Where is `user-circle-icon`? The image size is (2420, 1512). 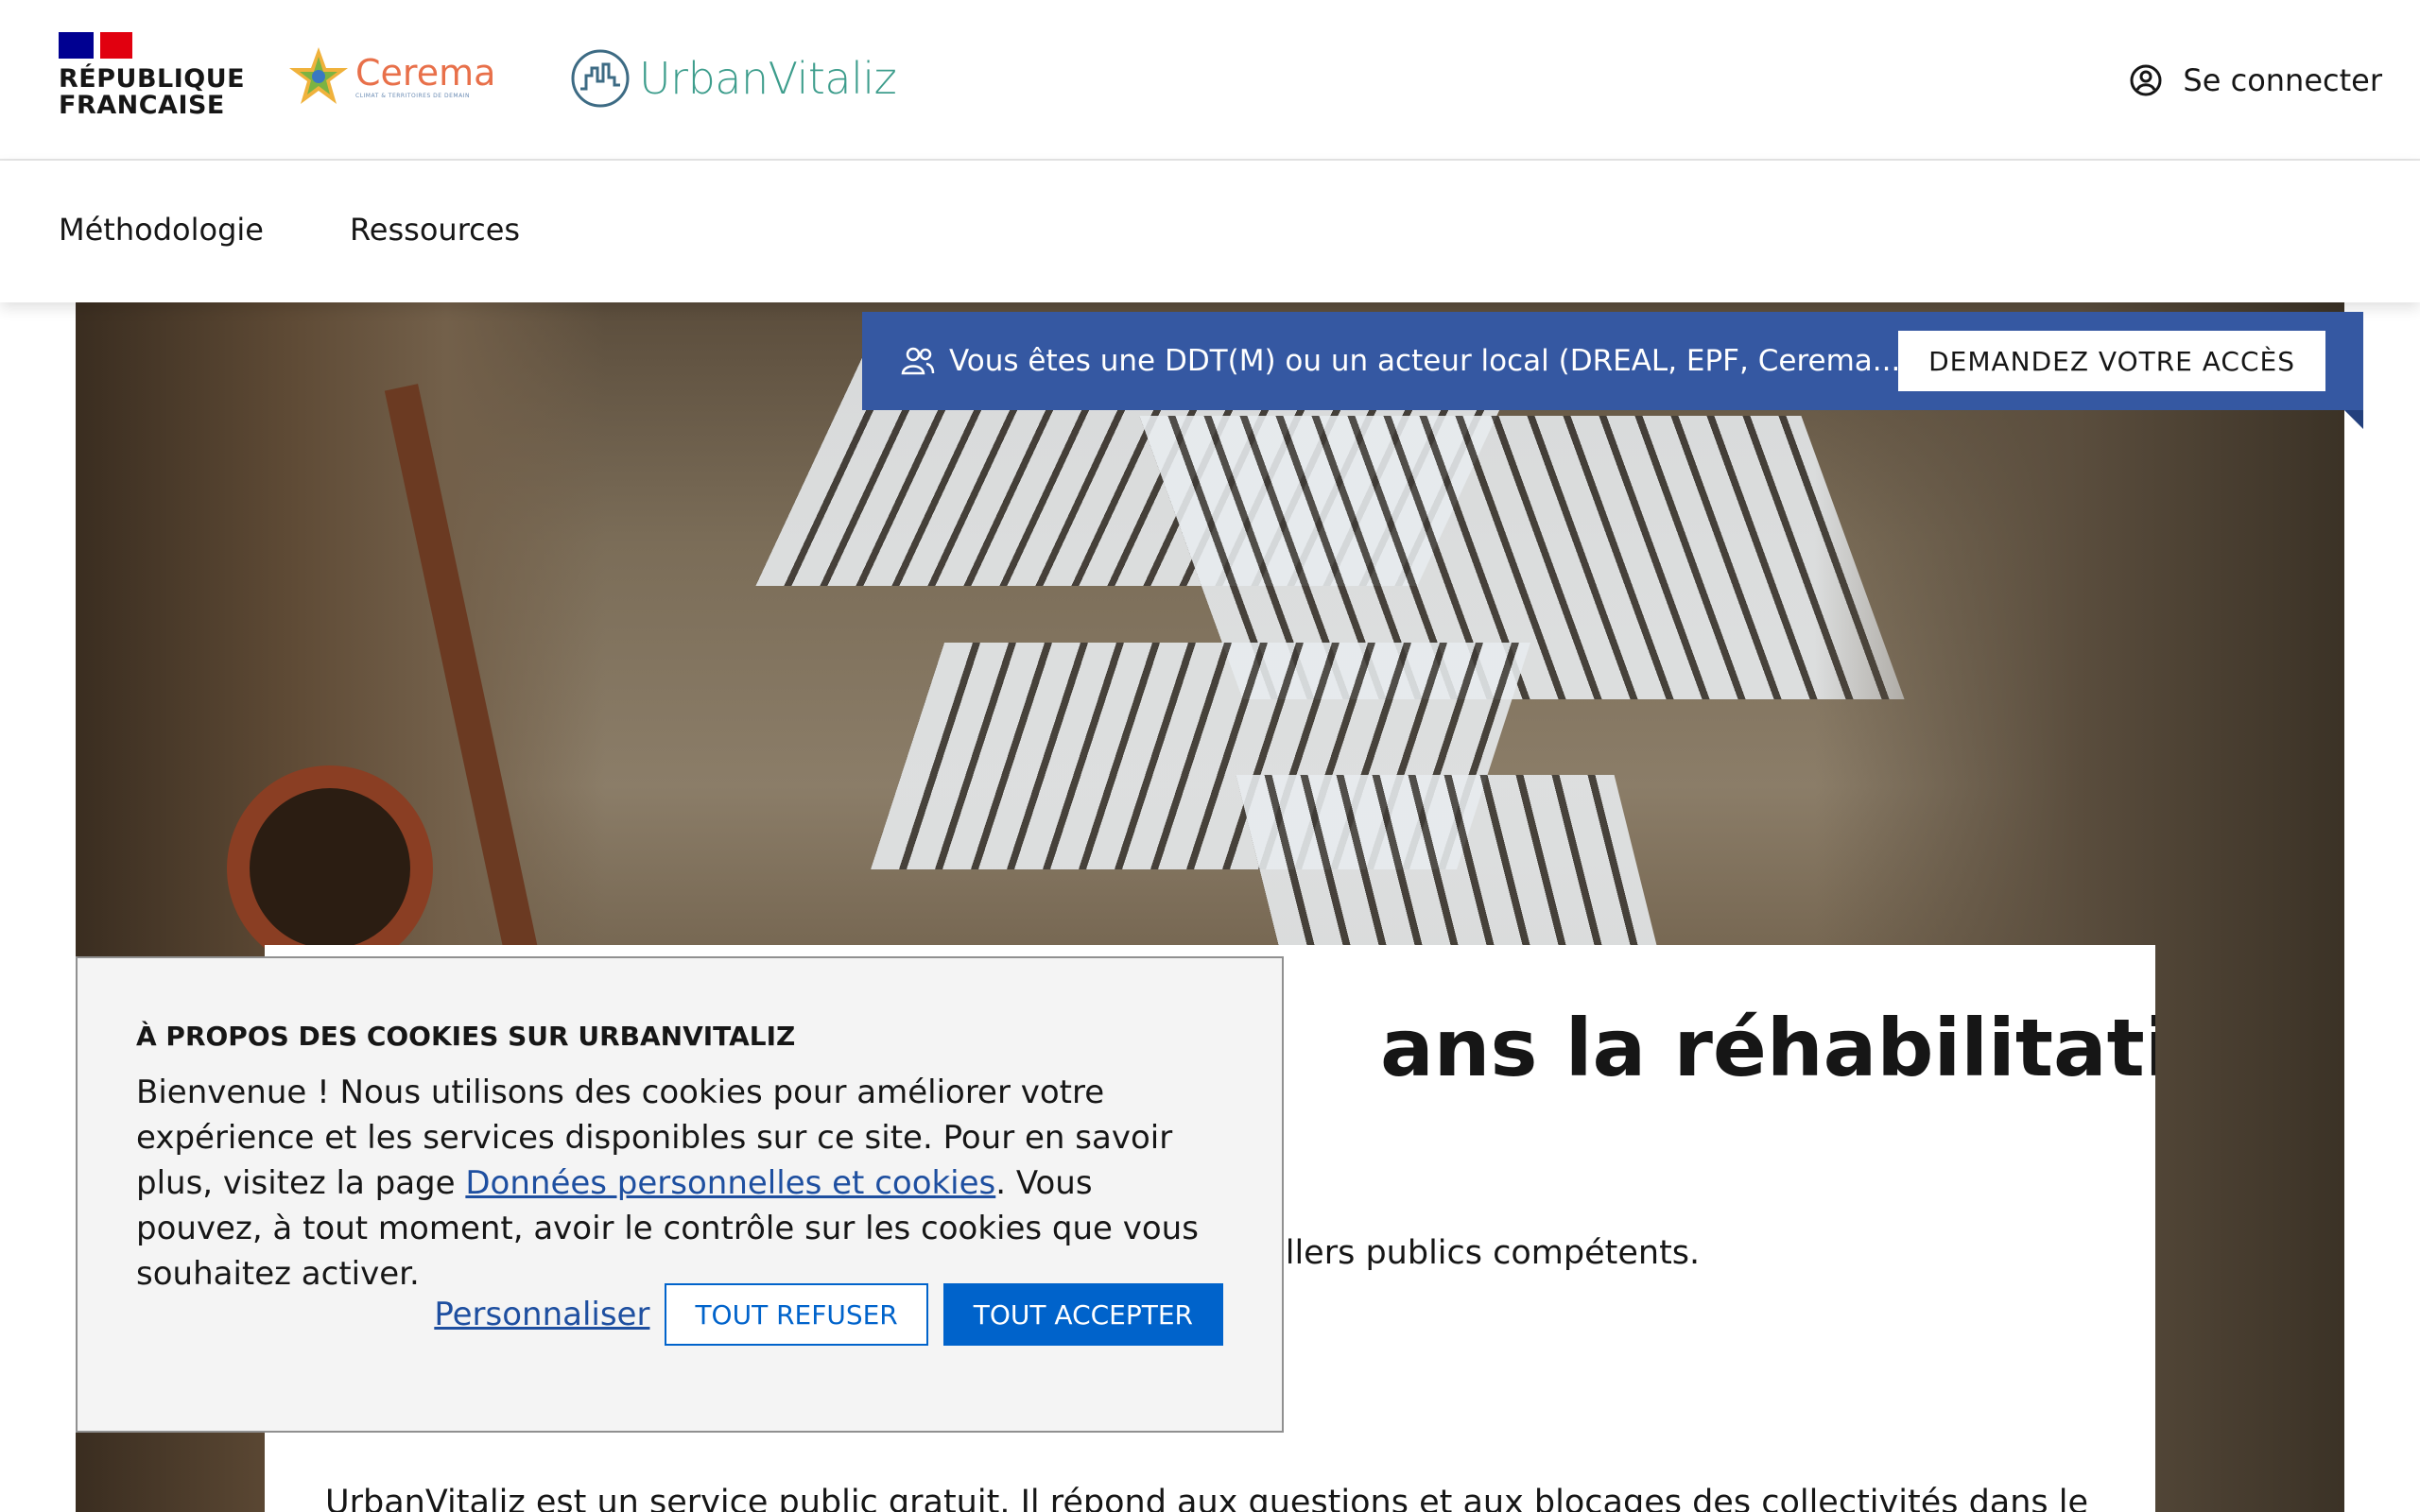 user-circle-icon is located at coordinates (2146, 80).